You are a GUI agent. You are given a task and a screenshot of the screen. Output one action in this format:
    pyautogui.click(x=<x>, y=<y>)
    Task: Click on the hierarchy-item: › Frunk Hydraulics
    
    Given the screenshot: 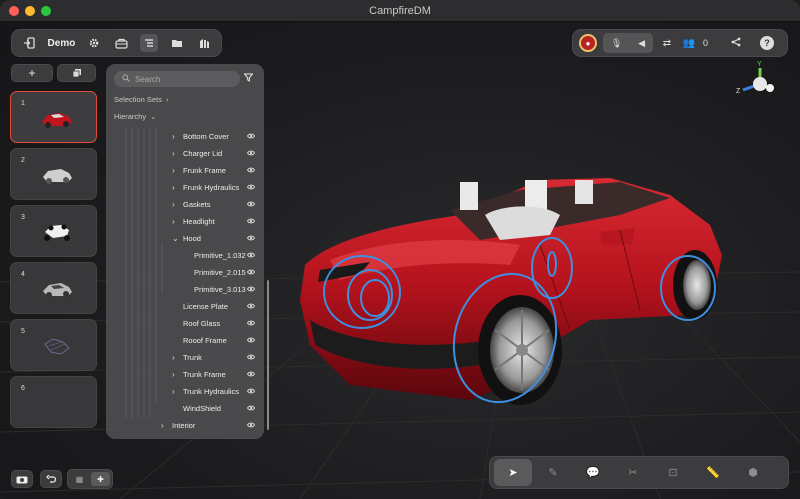 What is the action you would take?
    pyautogui.click(x=205, y=187)
    